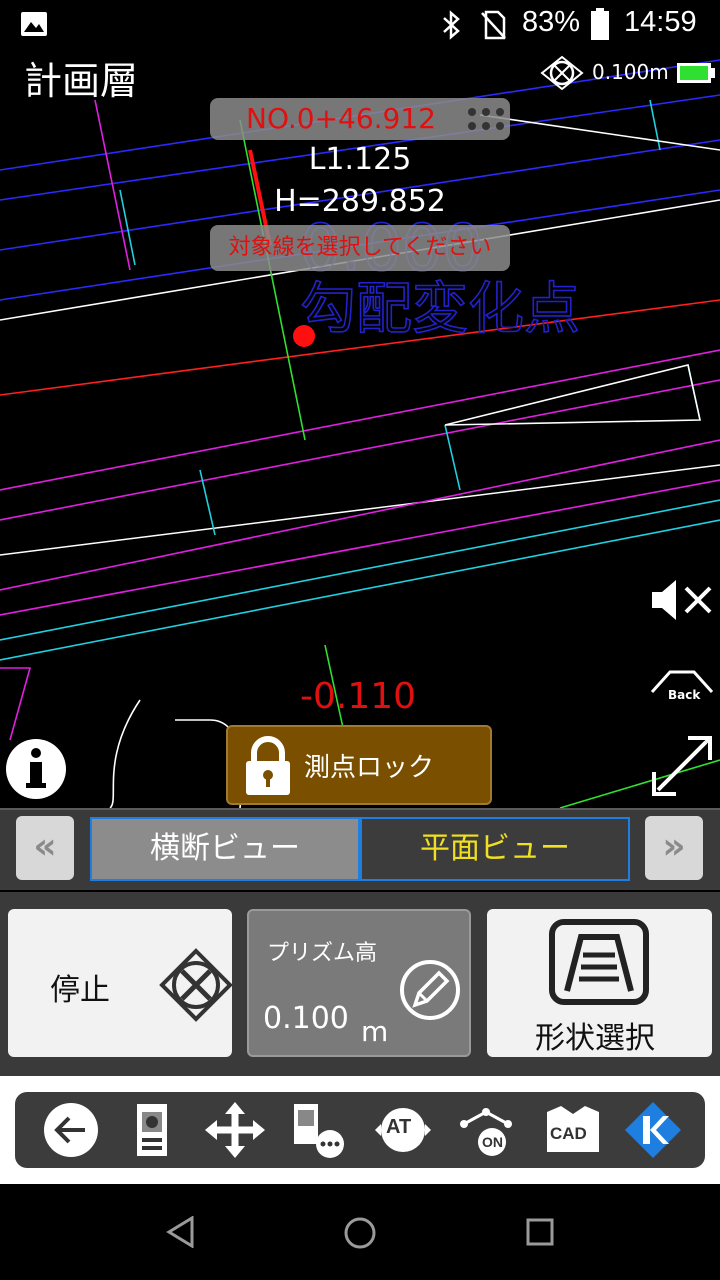 The height and width of the screenshot is (1280, 720). Describe the element at coordinates (225, 849) in the screenshot. I see `tab-cross-section: 横断ビュー` at that location.